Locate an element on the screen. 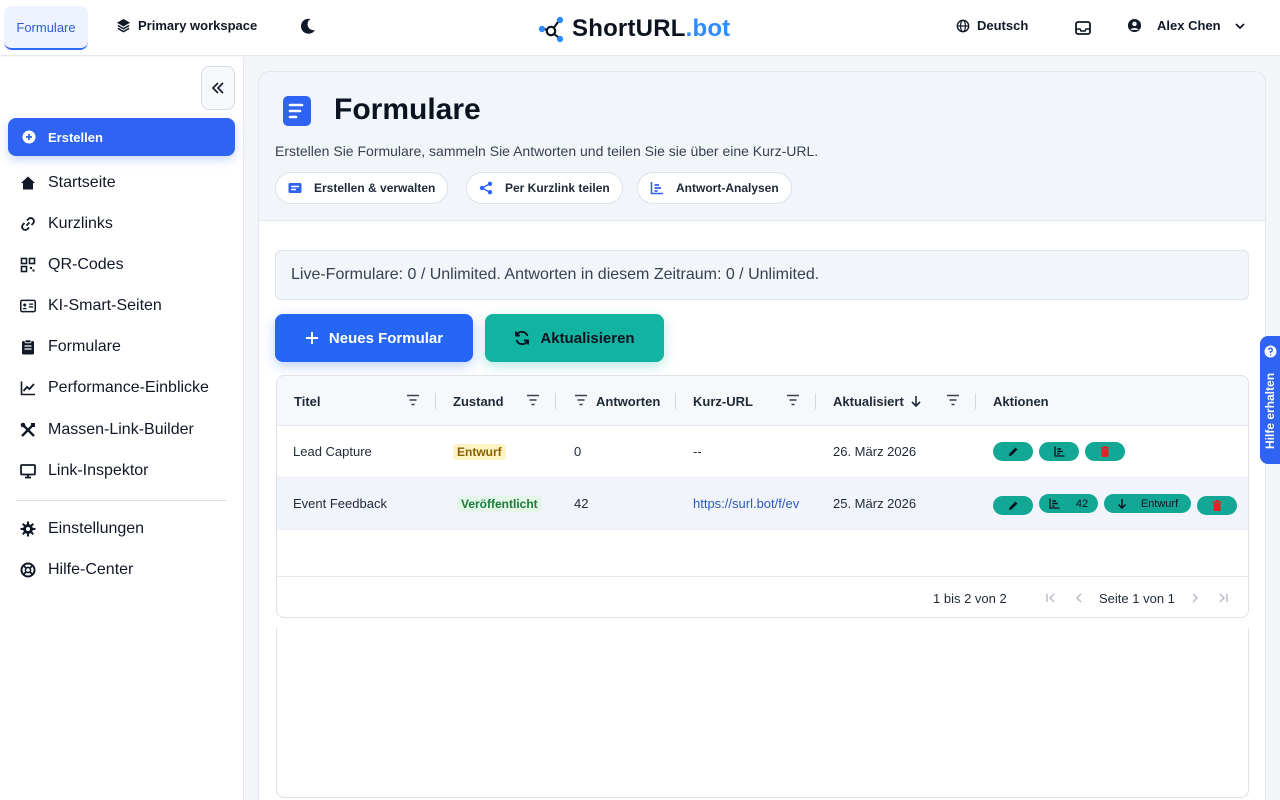 The image size is (1280, 800). sidebar-item-kurzlinks: Kurzlinks is located at coordinates (66, 224).